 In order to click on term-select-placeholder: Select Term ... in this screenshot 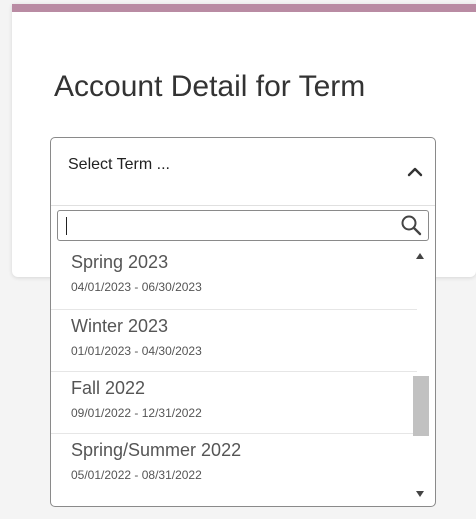, I will do `click(119, 164)`.